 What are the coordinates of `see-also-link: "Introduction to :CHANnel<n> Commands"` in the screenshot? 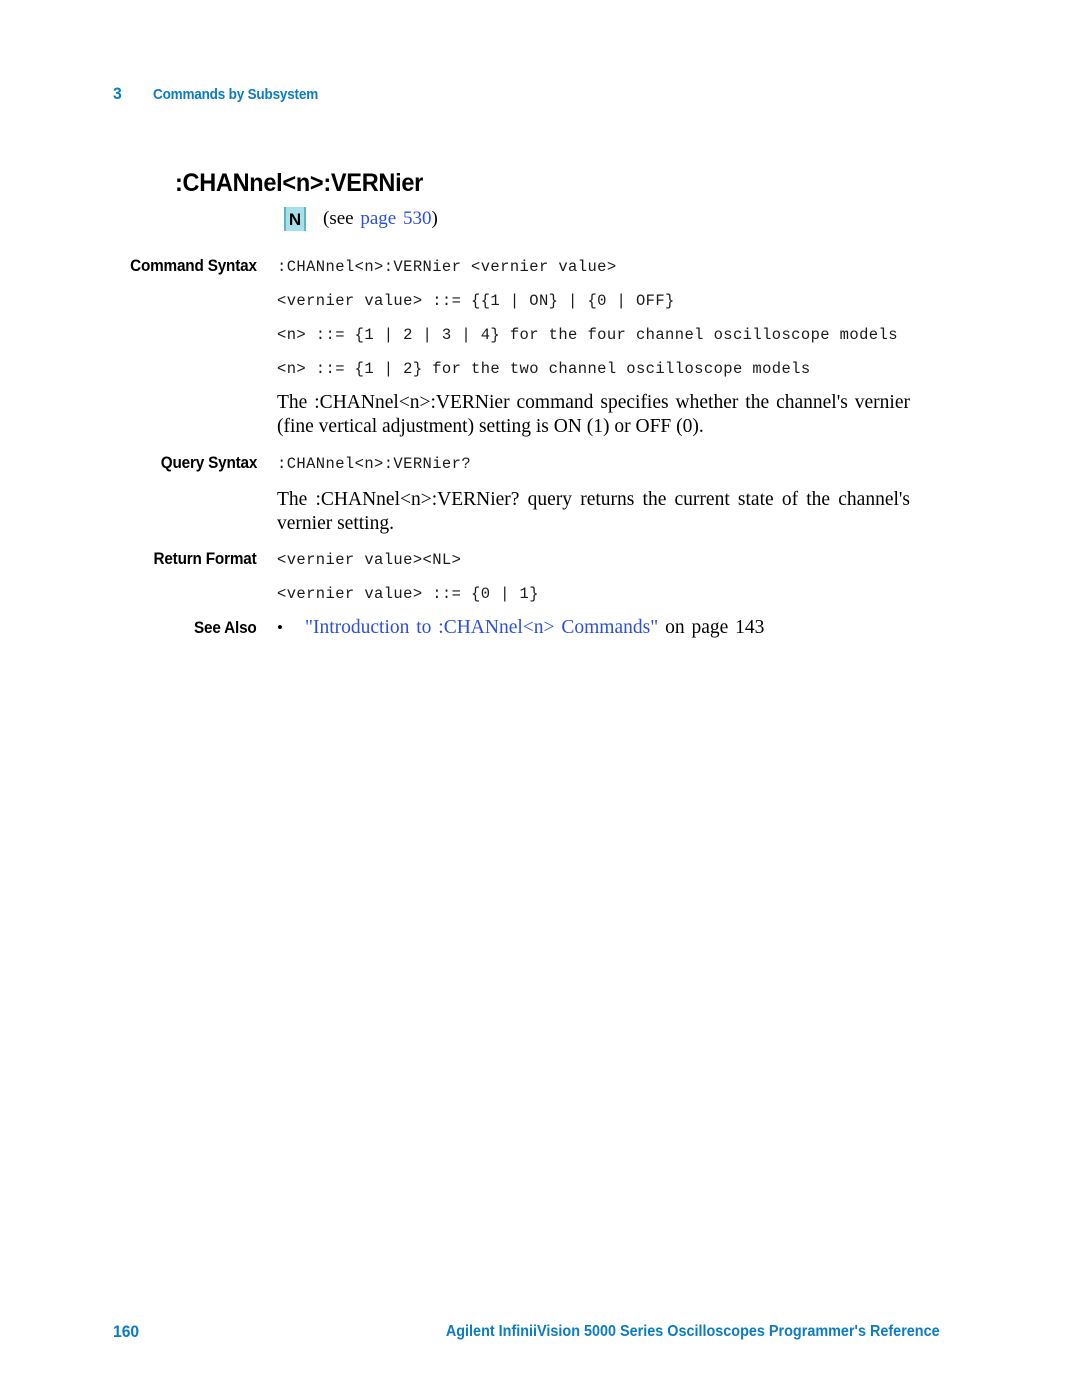 It's located at (481, 627).